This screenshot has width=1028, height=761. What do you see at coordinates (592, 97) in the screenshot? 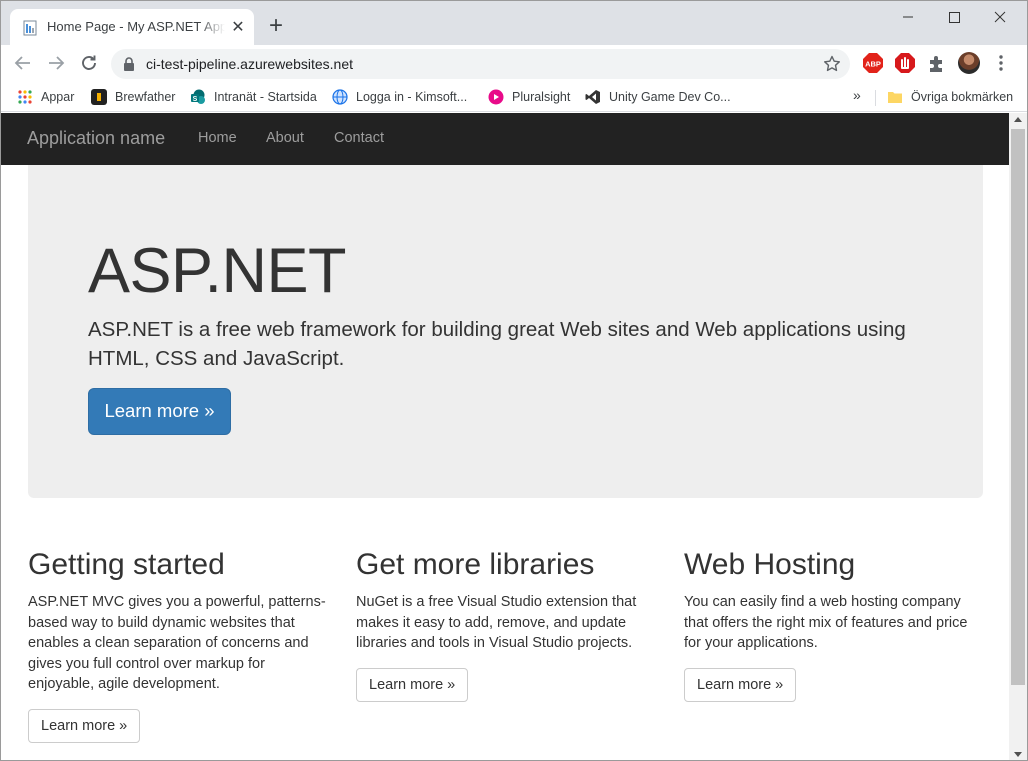
I see `visual-studio-icon` at bounding box center [592, 97].